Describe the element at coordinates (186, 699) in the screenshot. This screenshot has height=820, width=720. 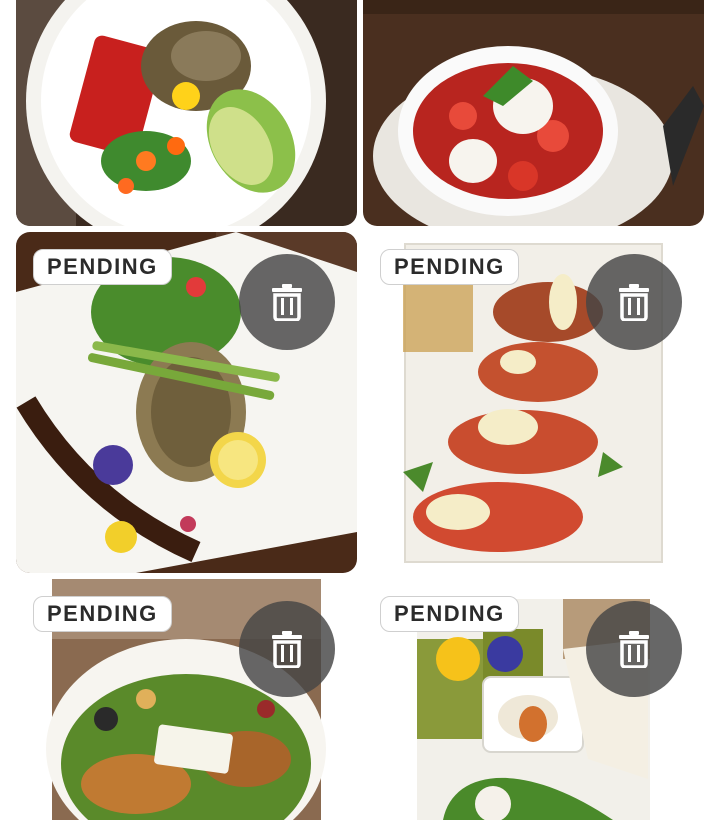
I see `photo-tile-5: PENDING` at that location.